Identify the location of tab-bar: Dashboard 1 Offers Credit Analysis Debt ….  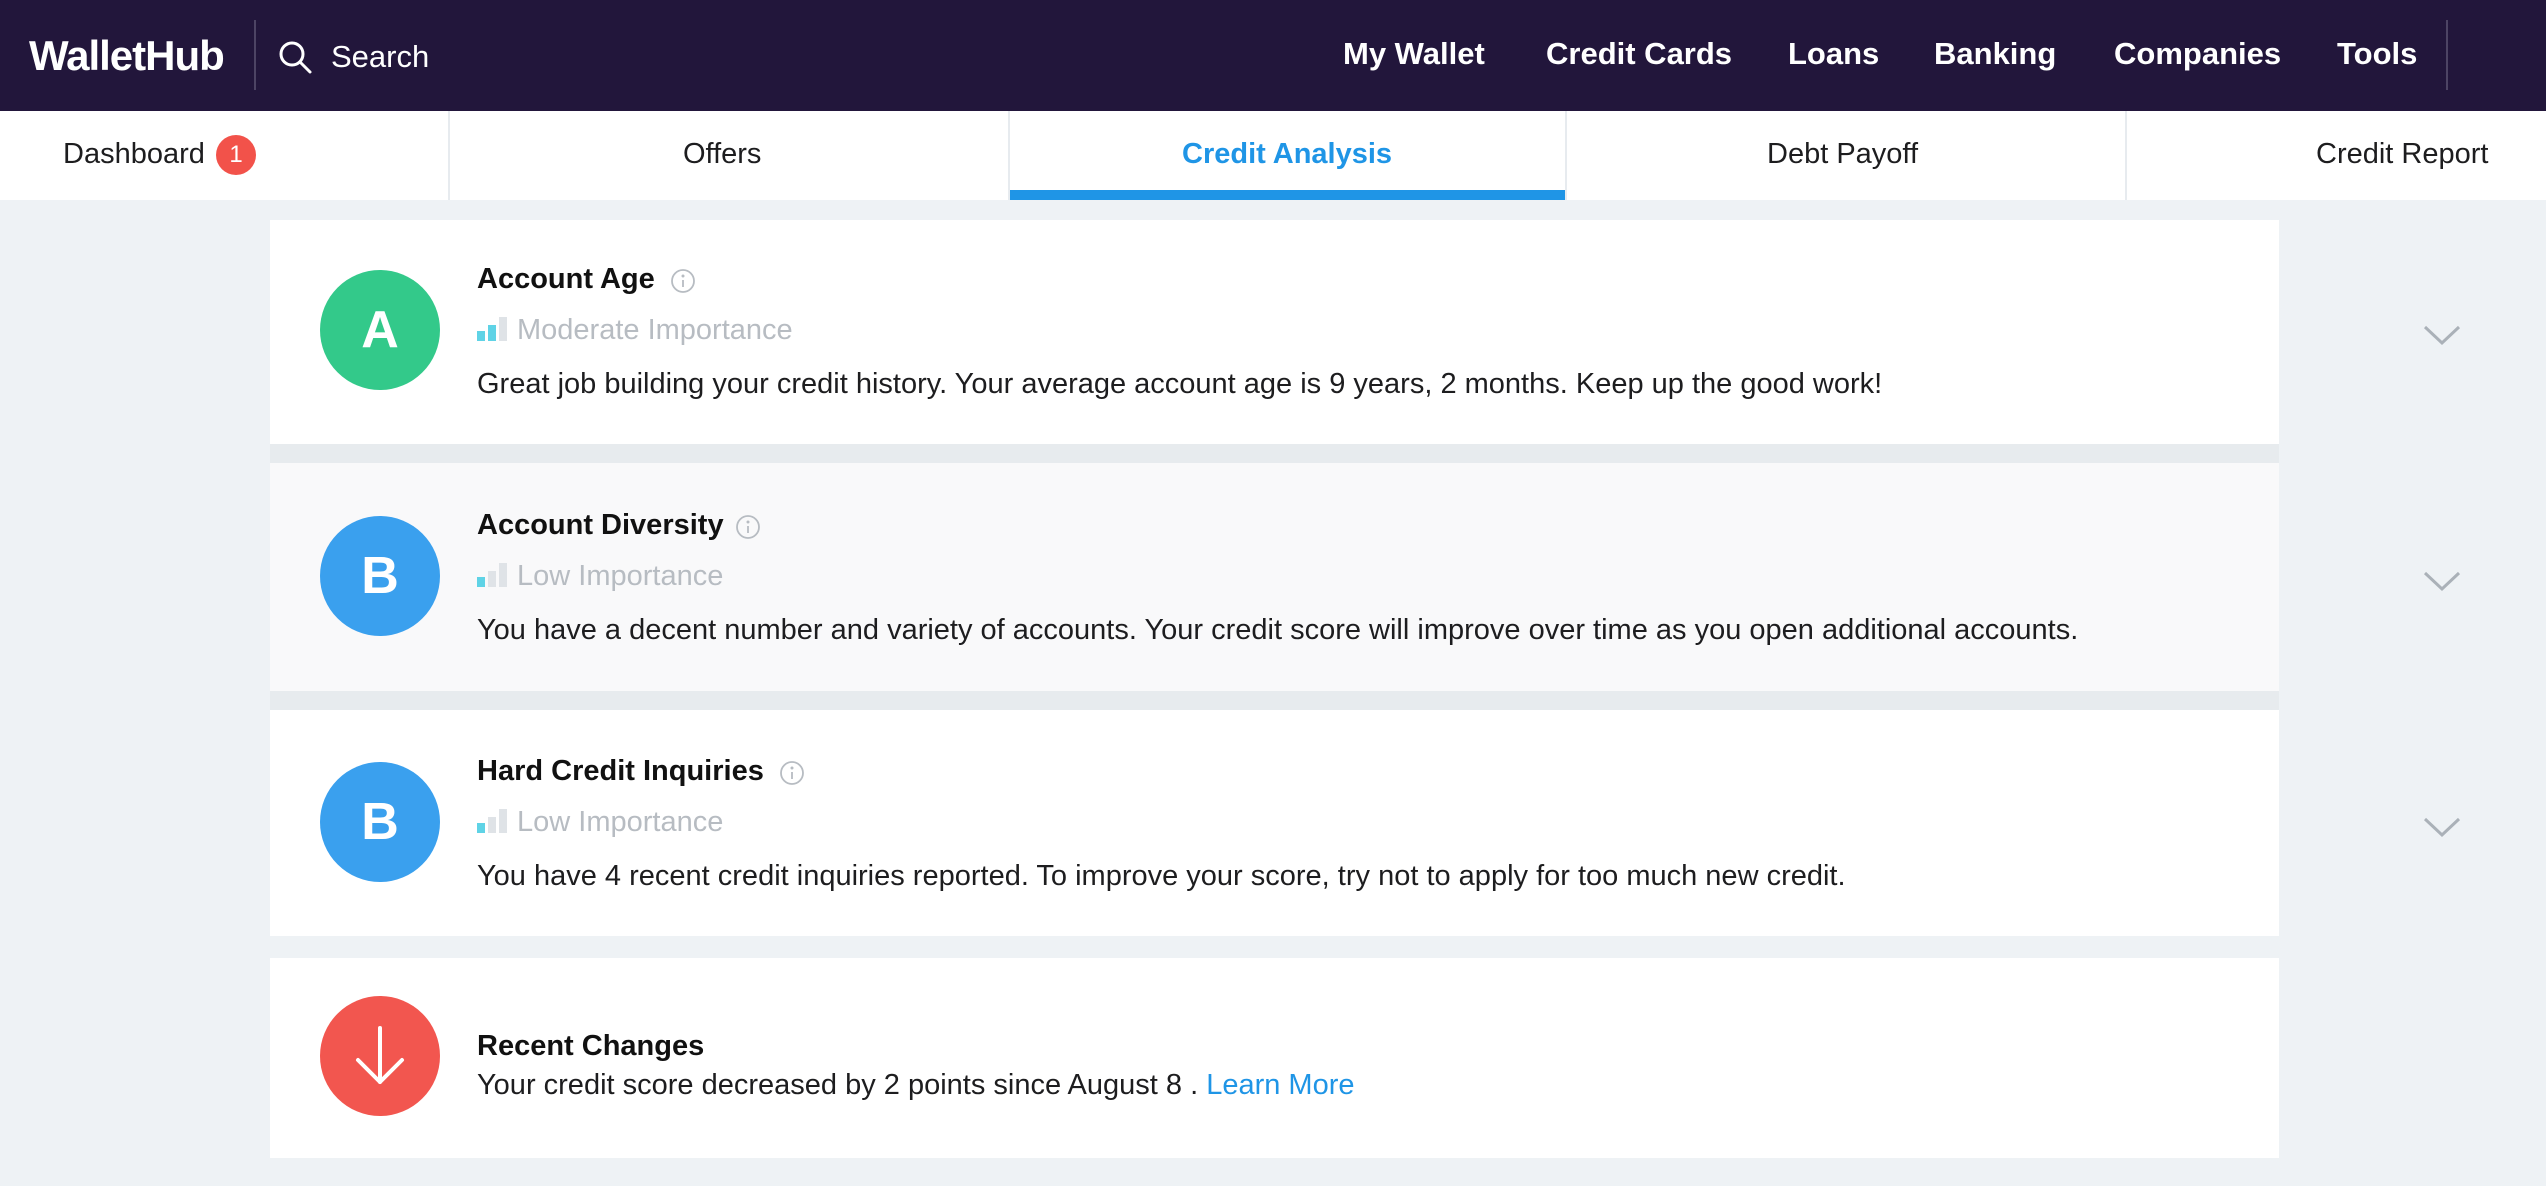
(1273, 155).